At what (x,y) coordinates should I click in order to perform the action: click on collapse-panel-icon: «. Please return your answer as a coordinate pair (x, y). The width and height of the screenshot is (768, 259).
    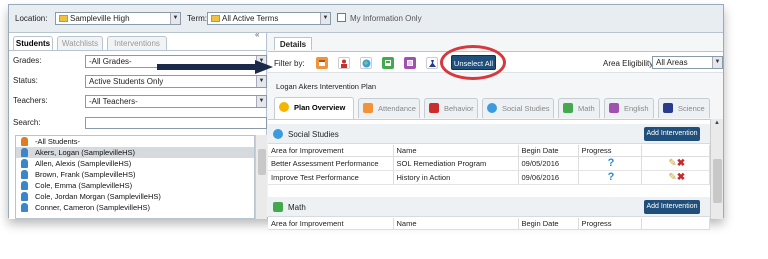
    Looking at the image, I should click on (257, 34).